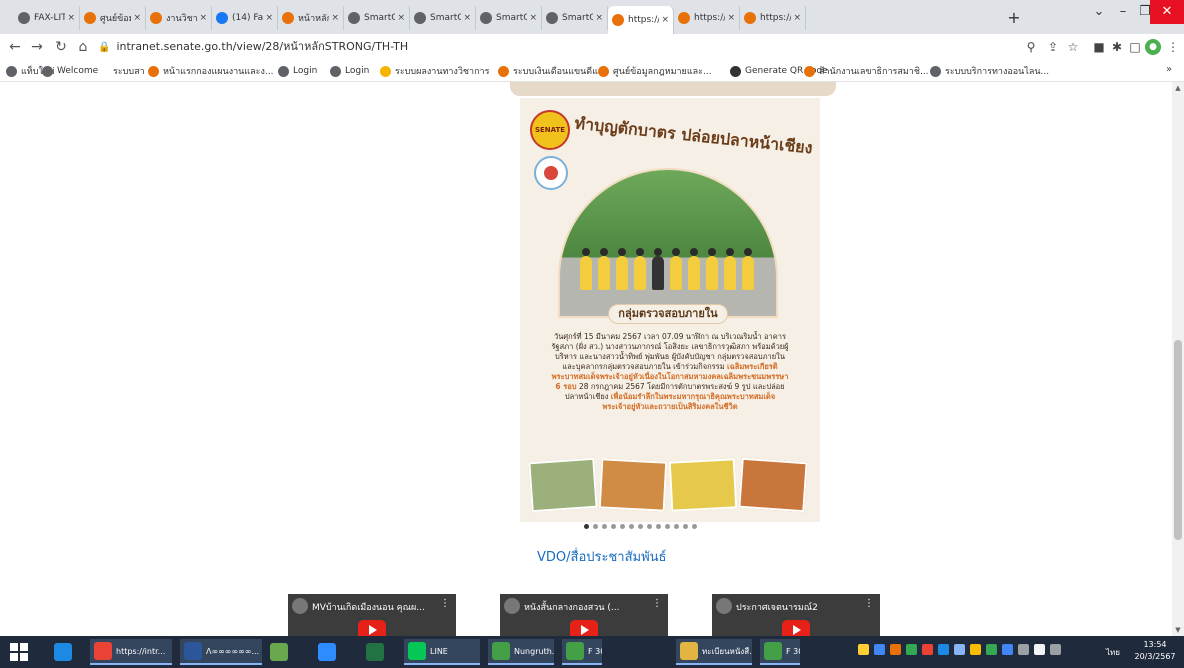  I want to click on browser-tab: งานวิชา ×, so click(179, 18).